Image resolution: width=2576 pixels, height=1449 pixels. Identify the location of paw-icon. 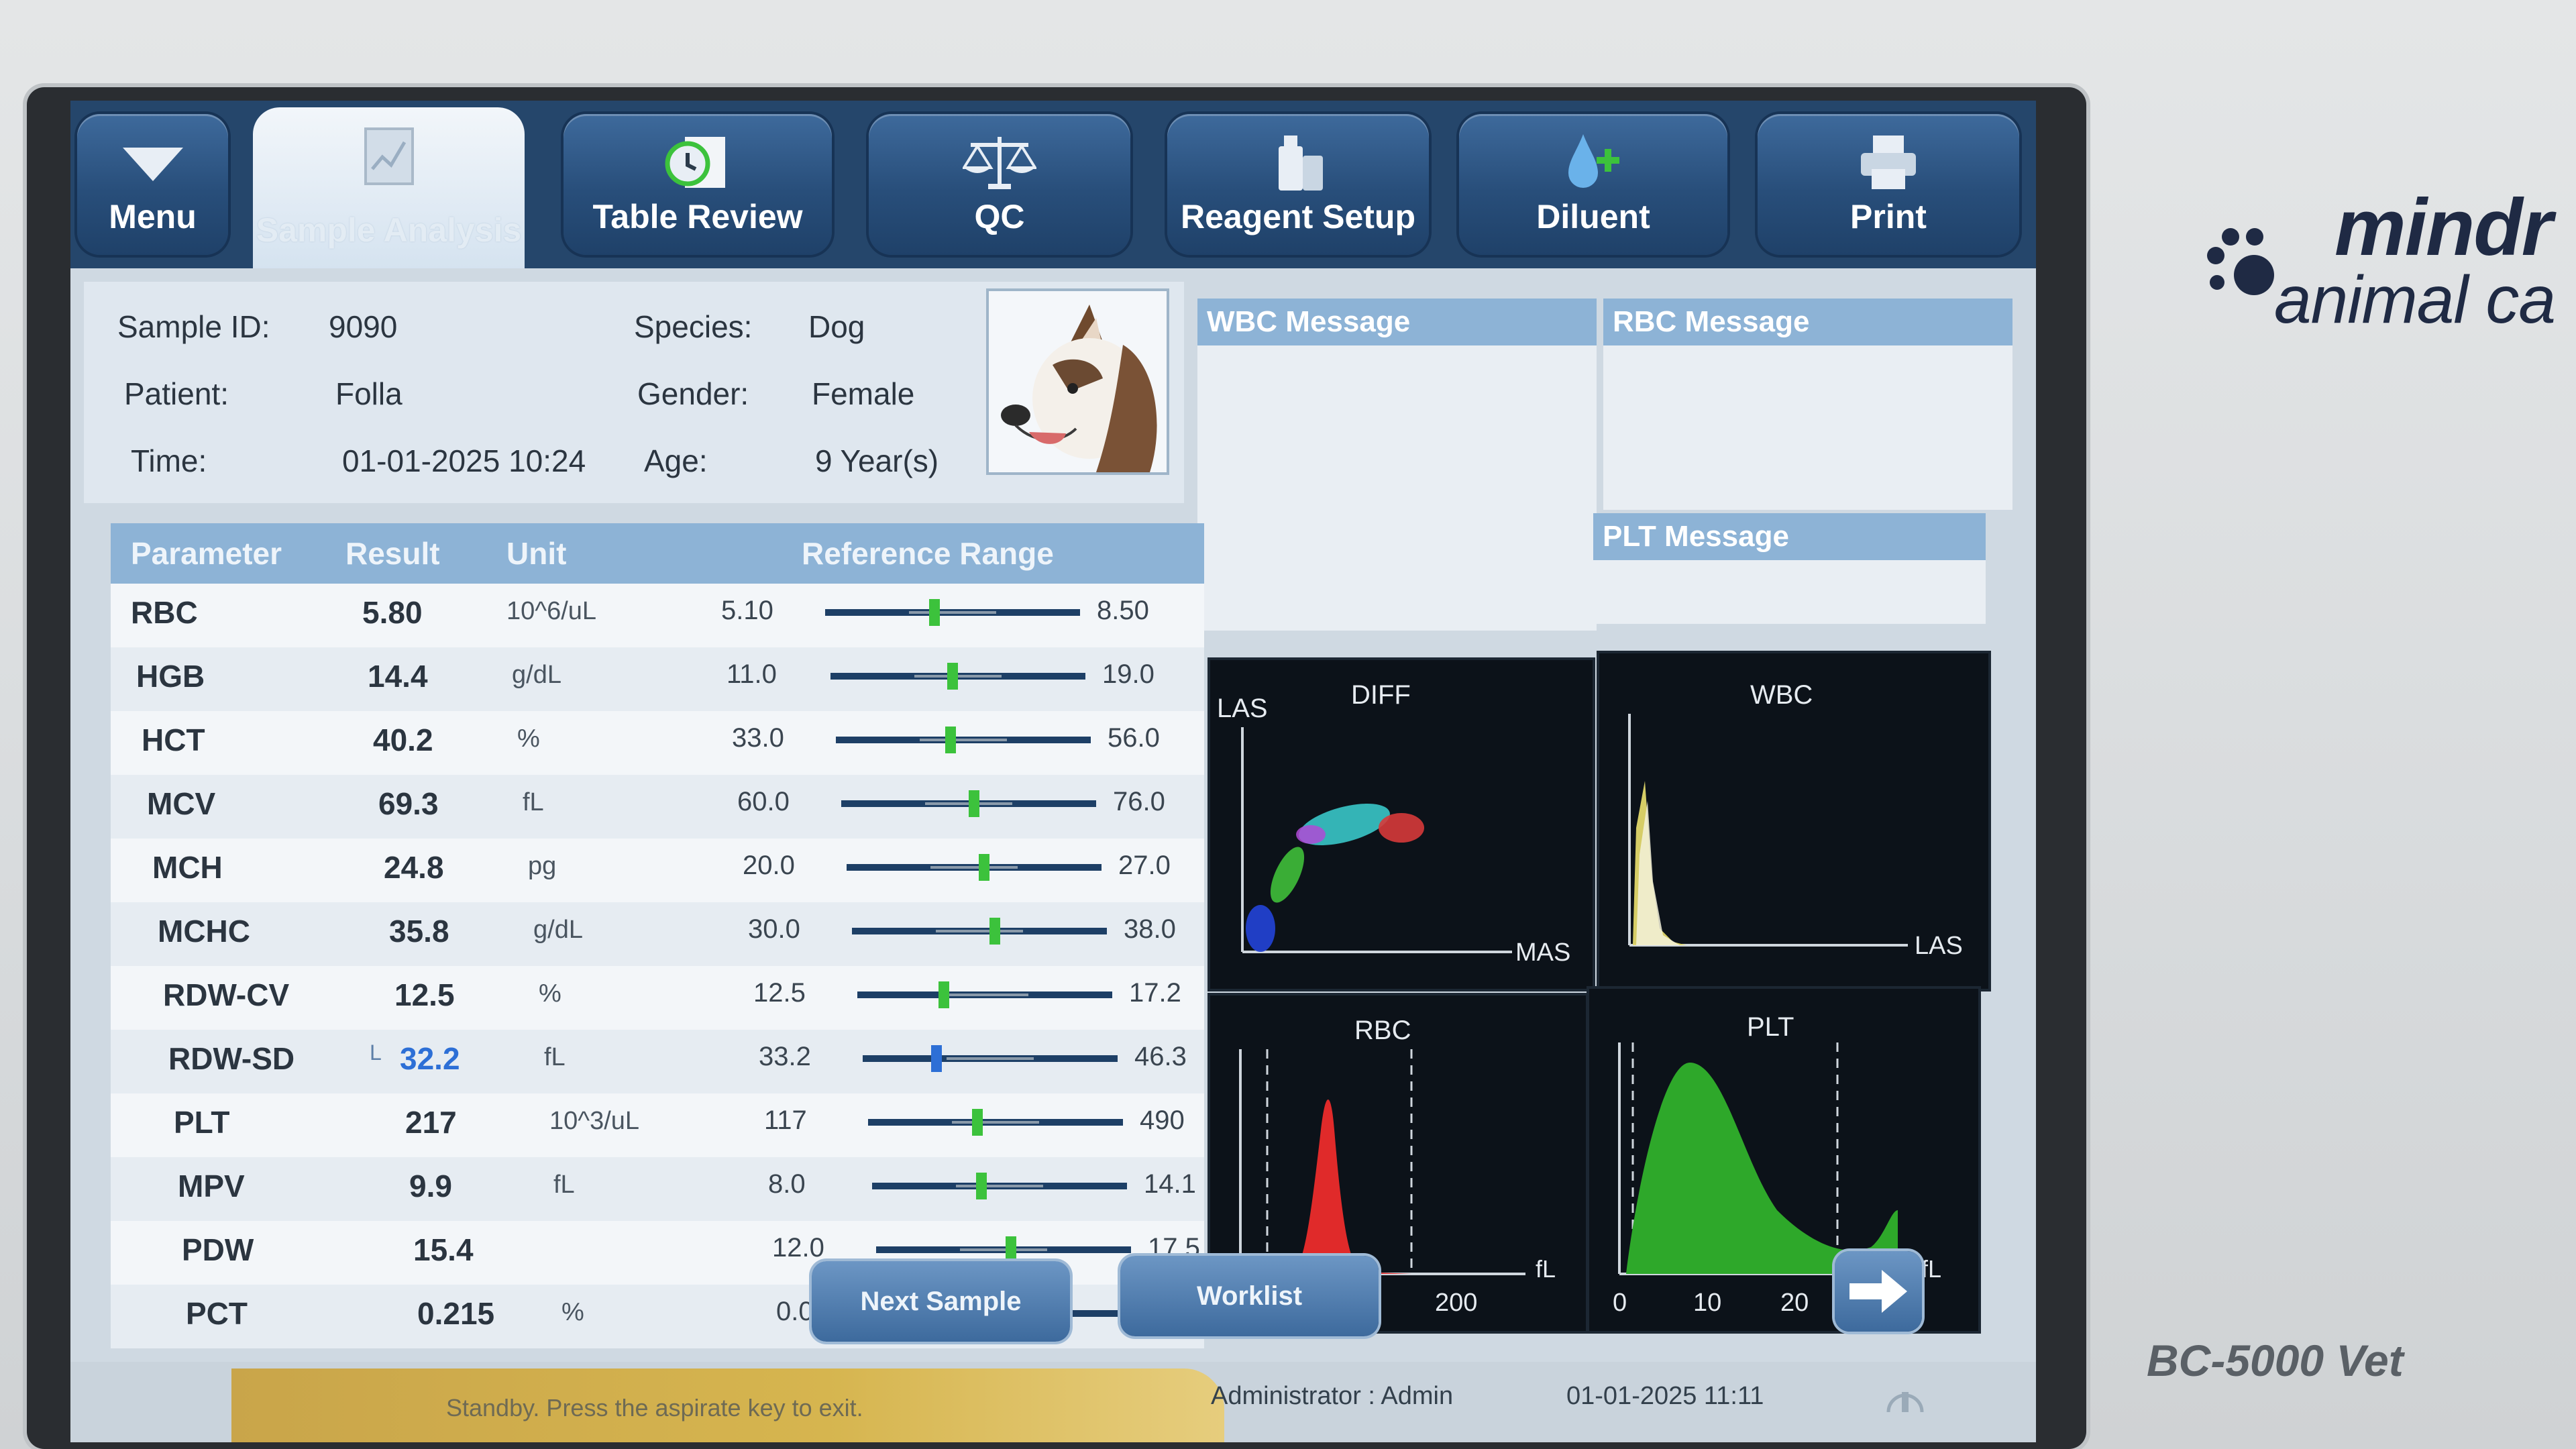
(2244, 265).